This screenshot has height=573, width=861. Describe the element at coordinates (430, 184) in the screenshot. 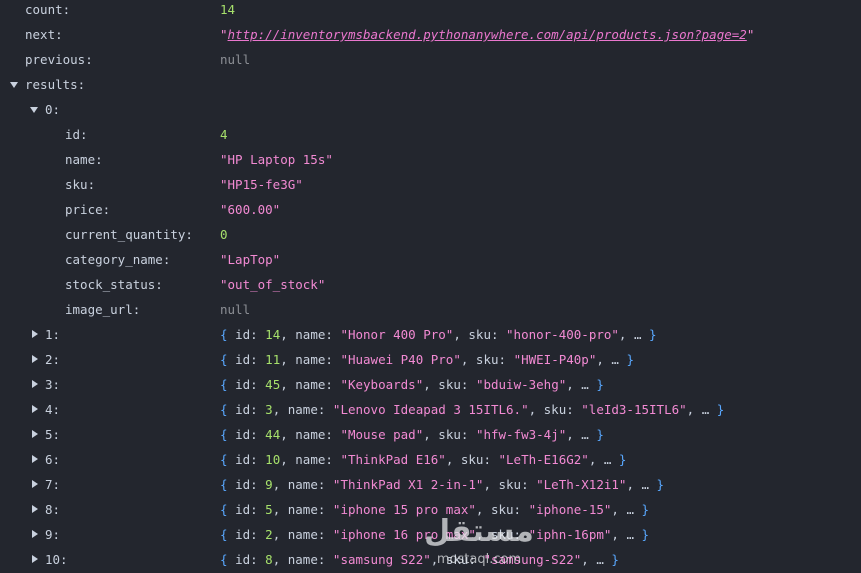

I see `json-field-row: sku: "HP15-fe3G"` at that location.